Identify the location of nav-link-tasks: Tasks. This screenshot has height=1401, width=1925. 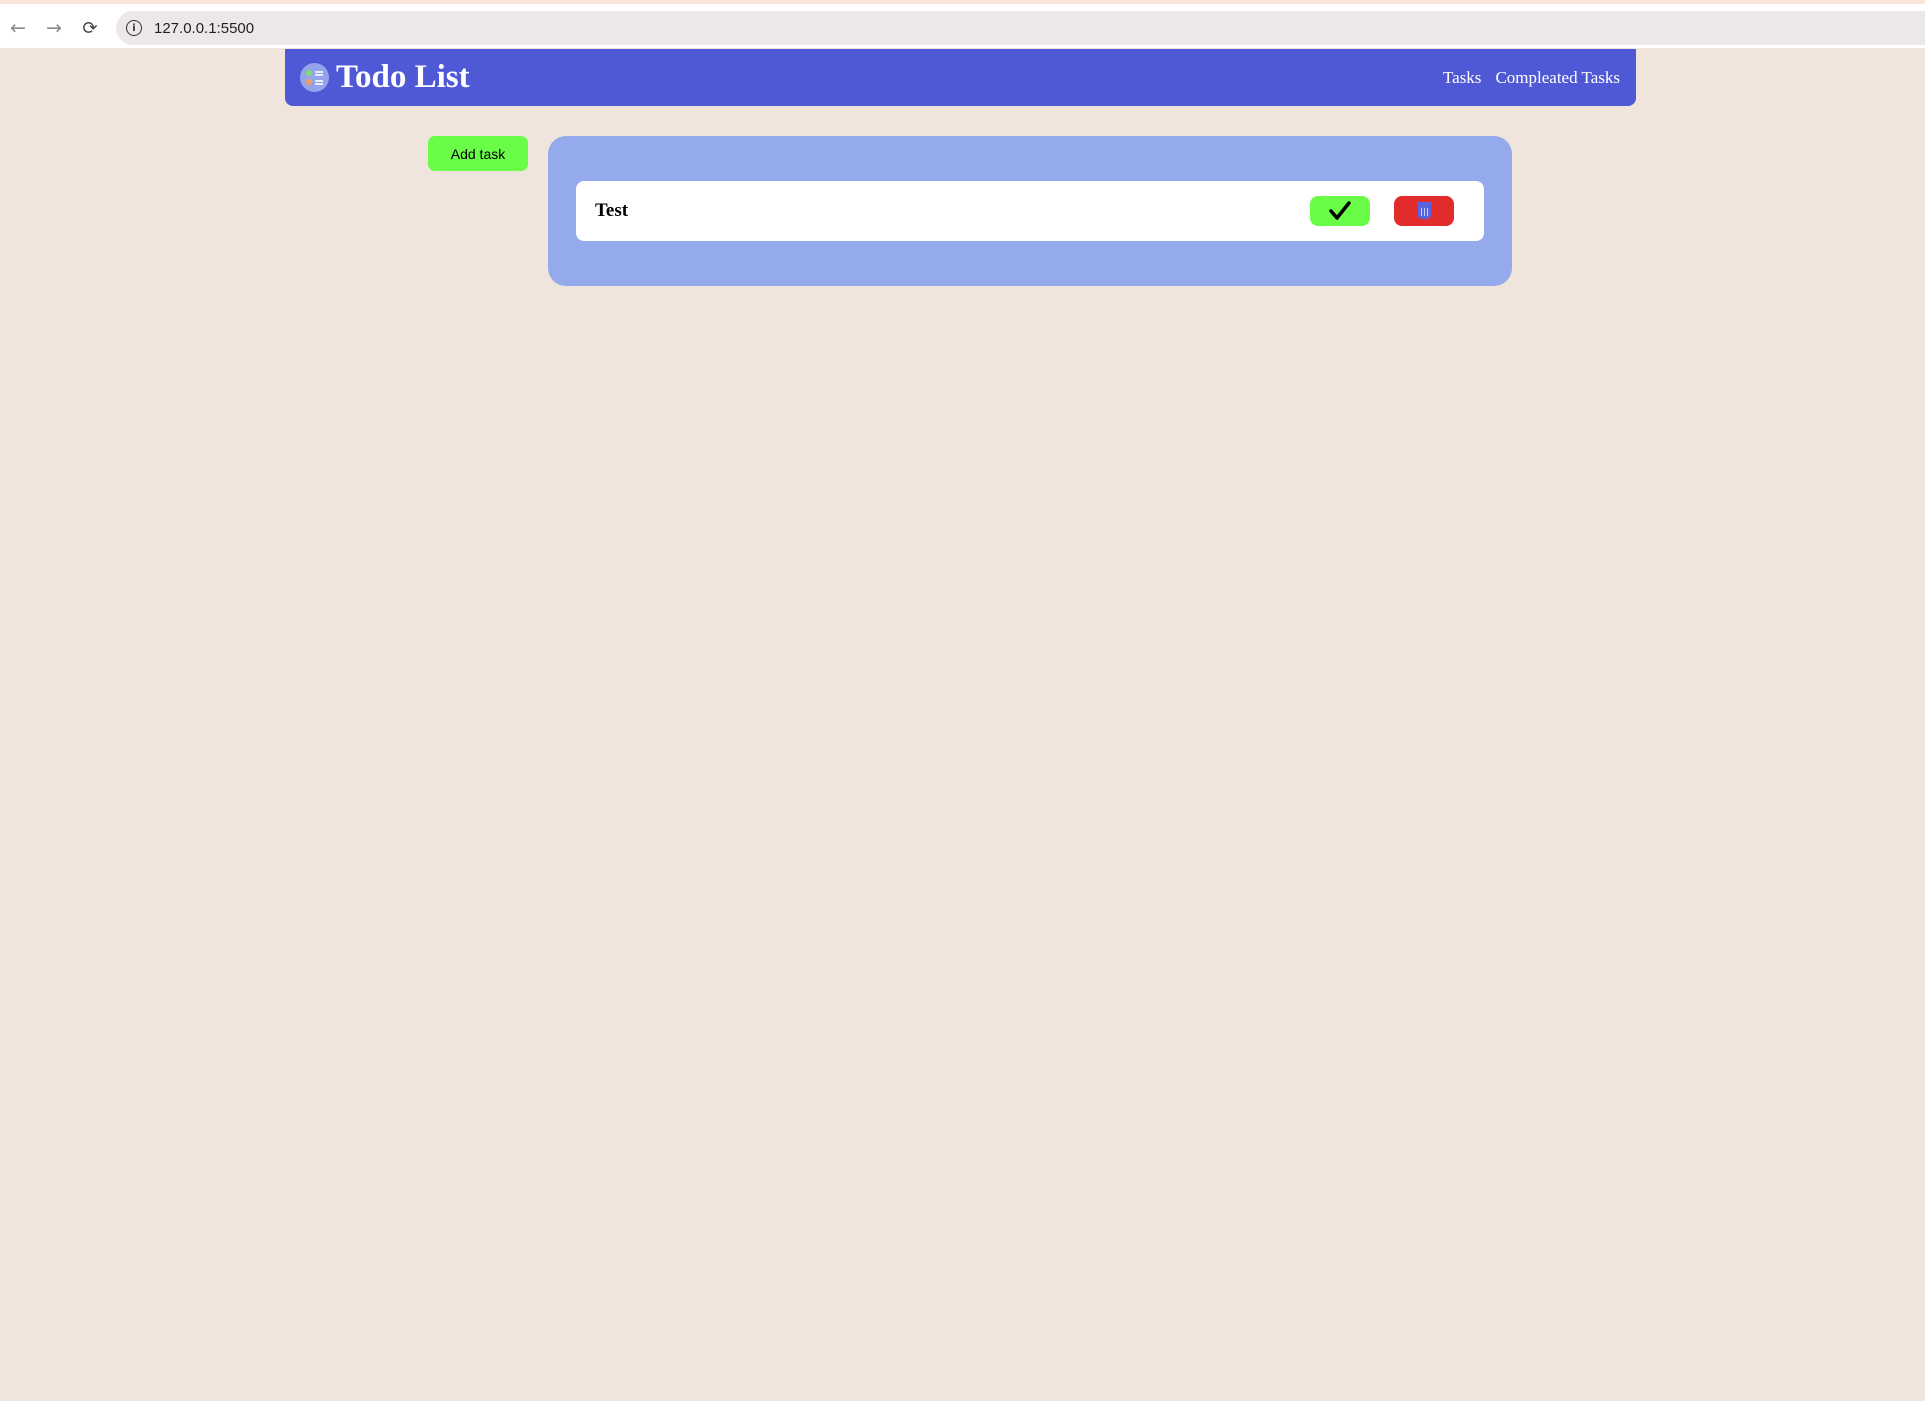
(1462, 78).